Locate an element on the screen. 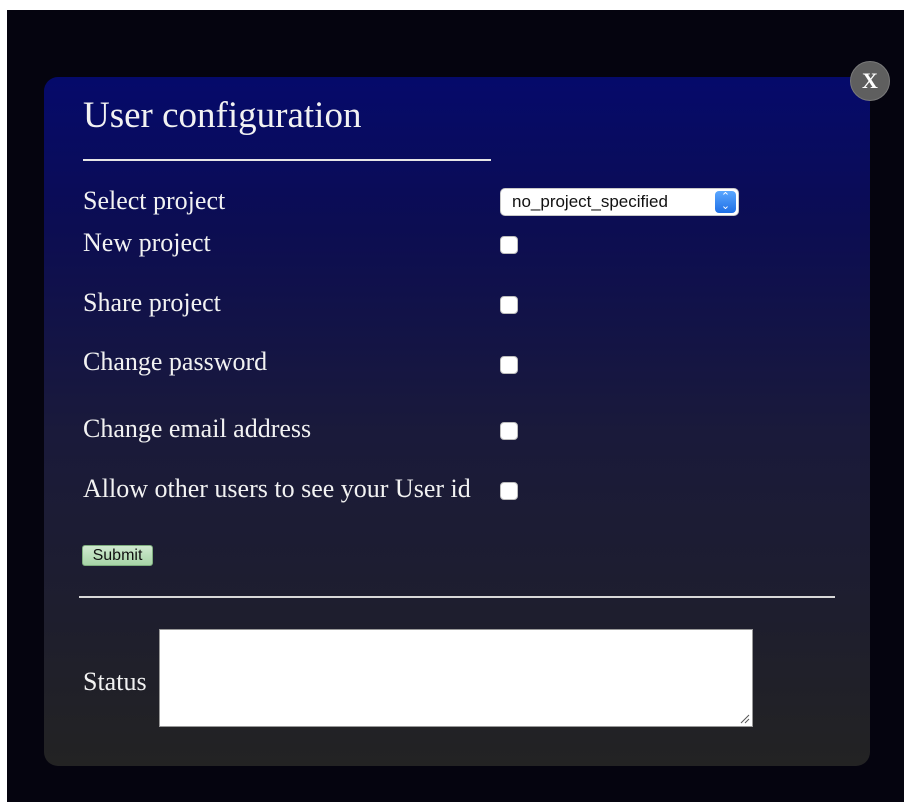 The image size is (904, 802). project-select: no_project_specified ⌃ ⌄ is located at coordinates (619, 202).